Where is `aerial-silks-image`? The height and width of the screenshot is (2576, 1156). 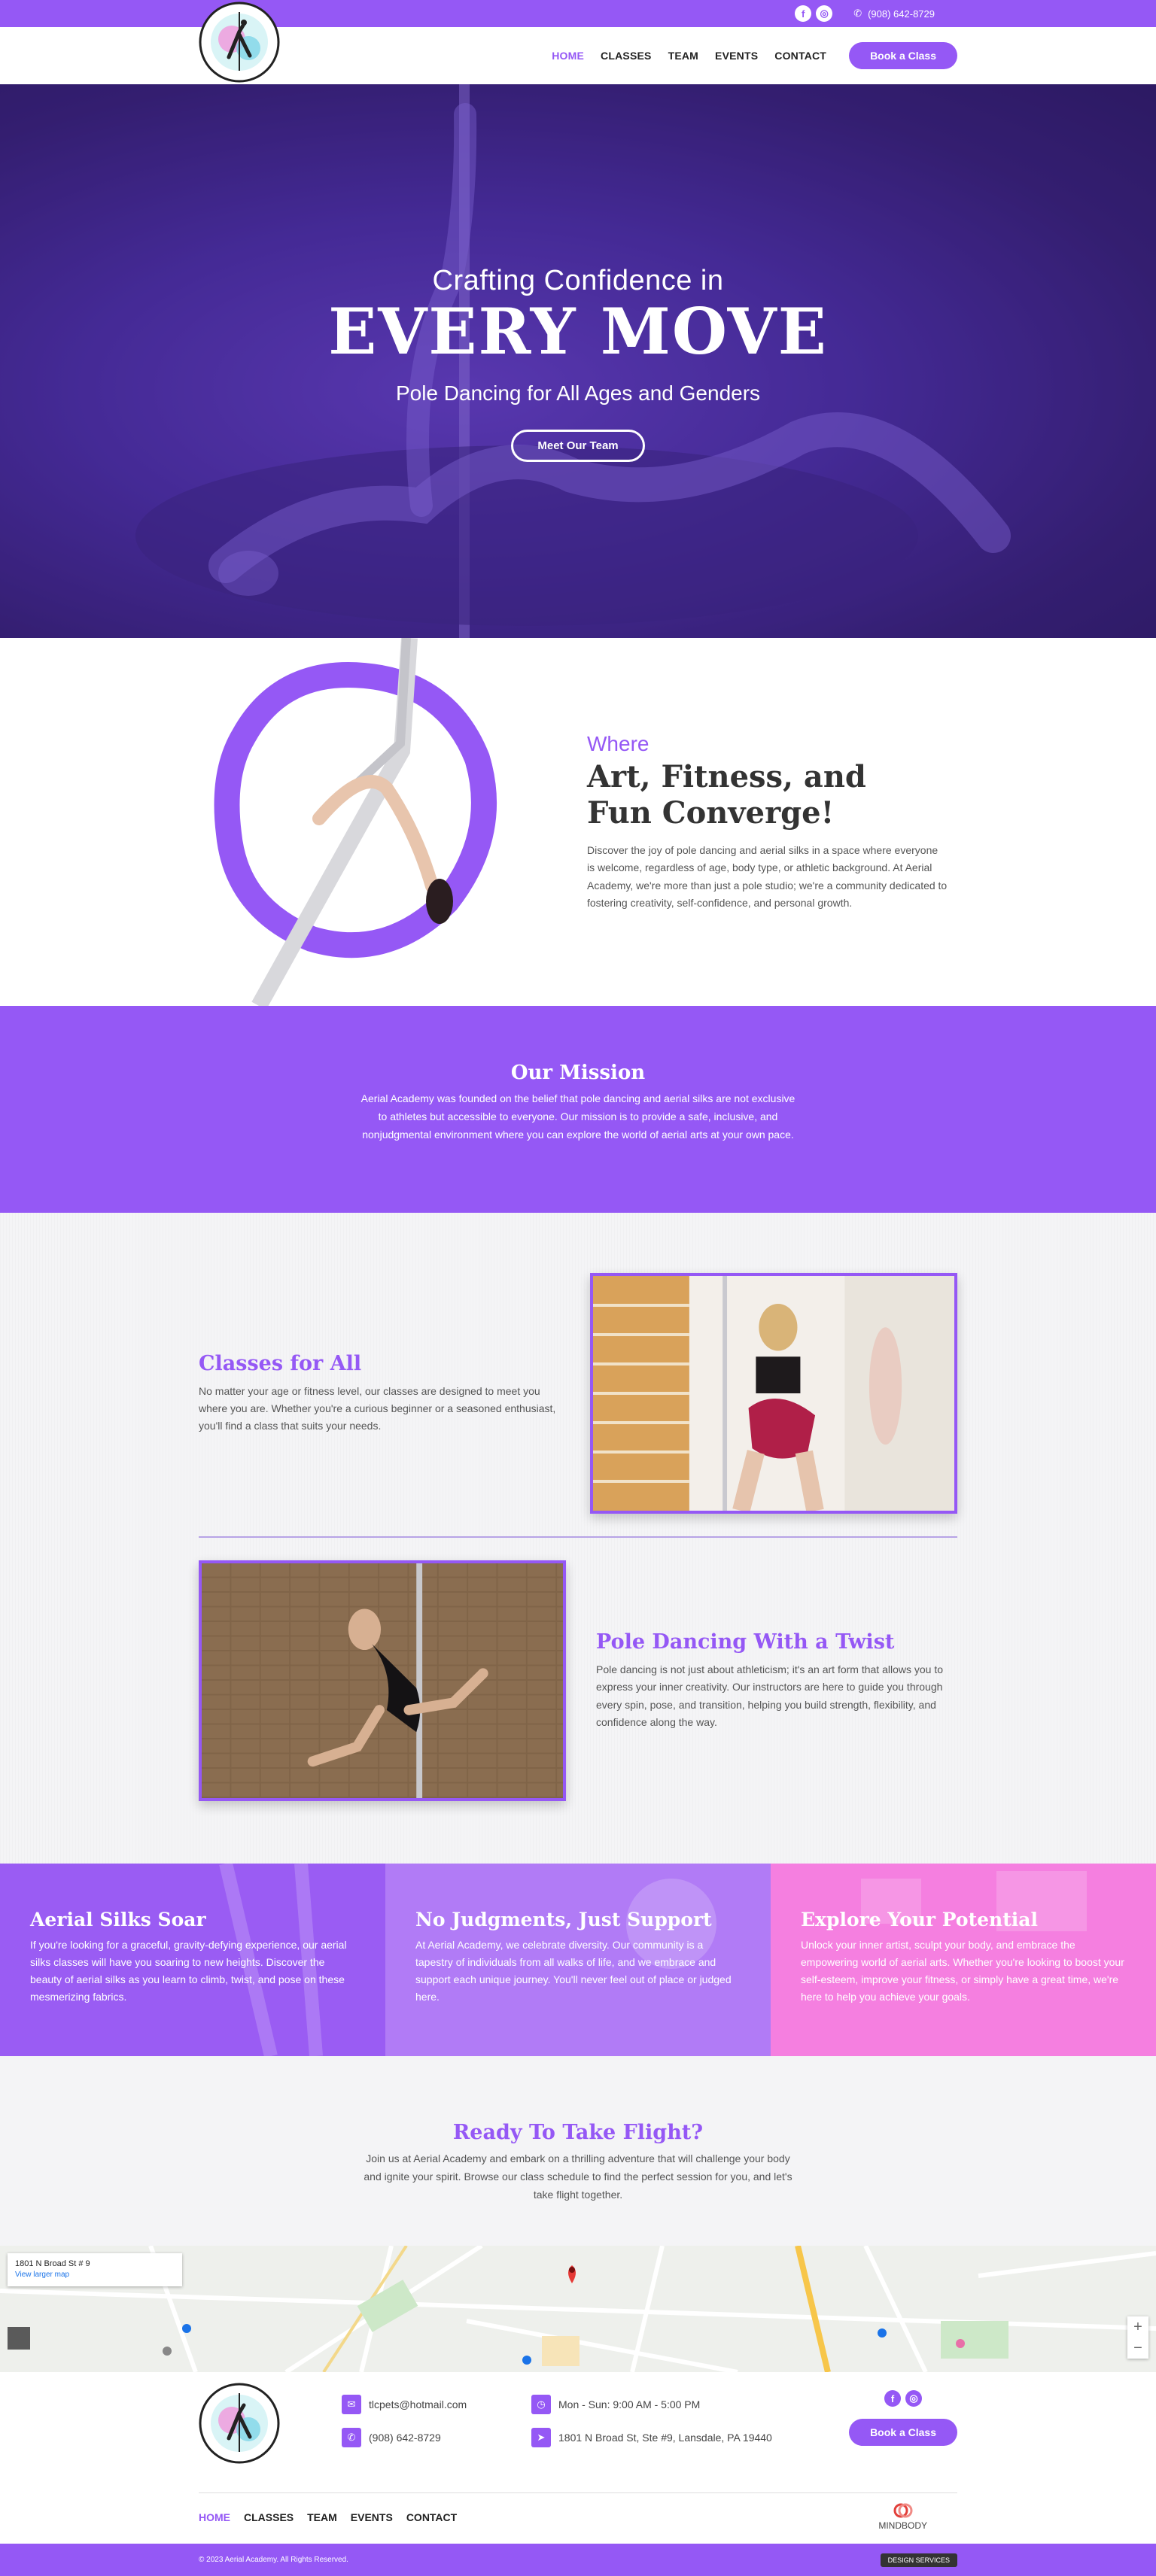
aerial-silks-image is located at coordinates (379, 823).